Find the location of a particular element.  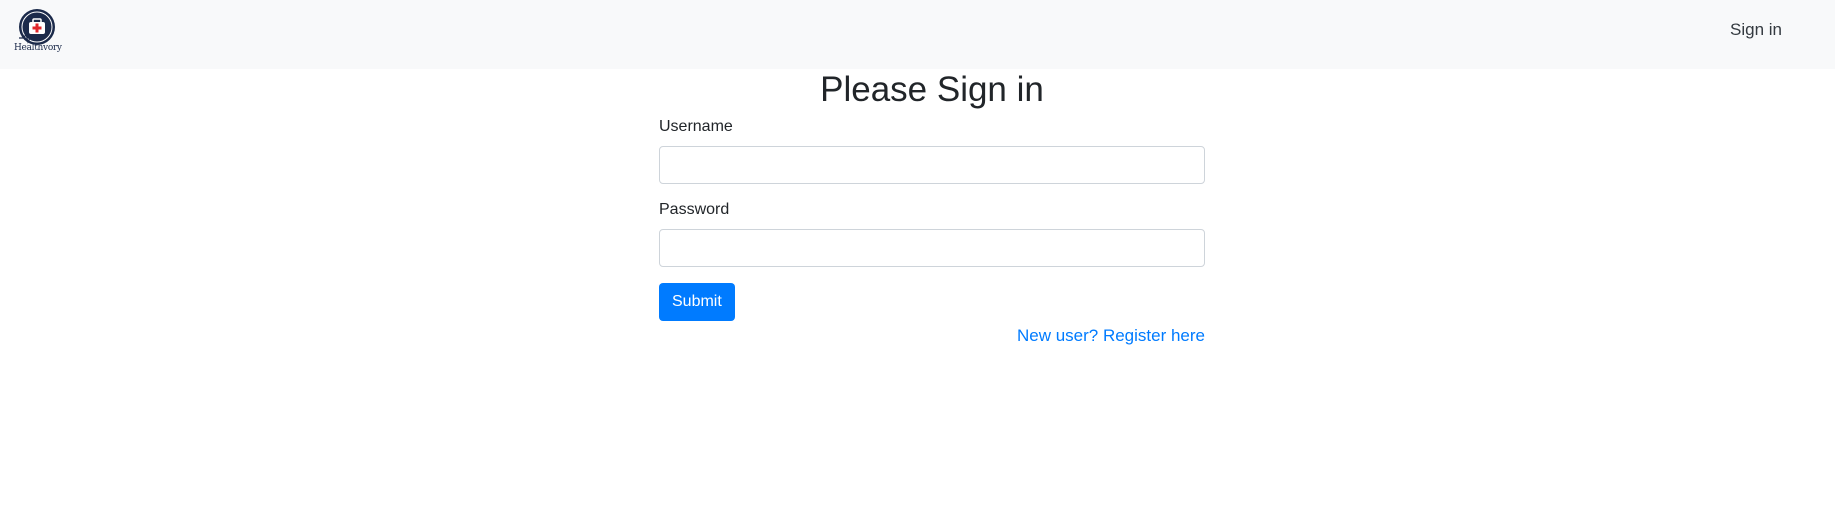

medical-bag-logo-icon is located at coordinates (37, 27).